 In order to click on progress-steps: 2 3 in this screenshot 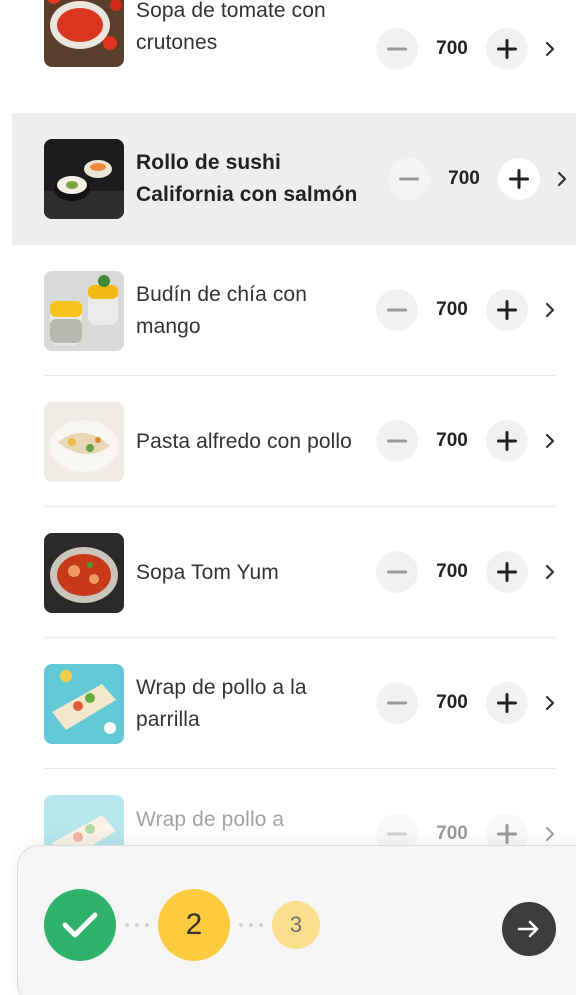, I will do `click(182, 925)`.